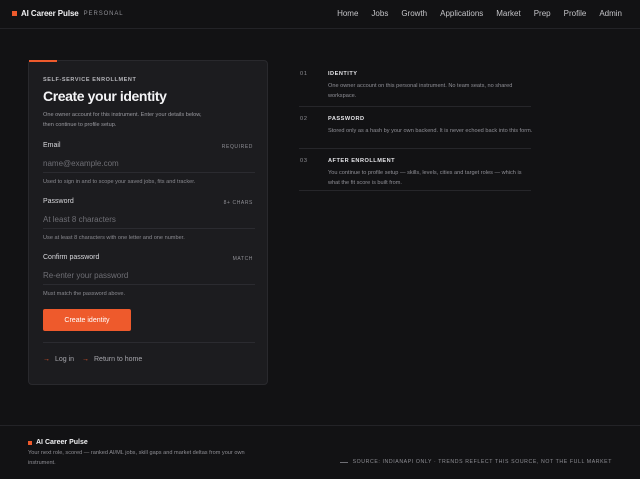 The width and height of the screenshot is (640, 479). I want to click on confirm-match-tag: MATCH, so click(242, 259).